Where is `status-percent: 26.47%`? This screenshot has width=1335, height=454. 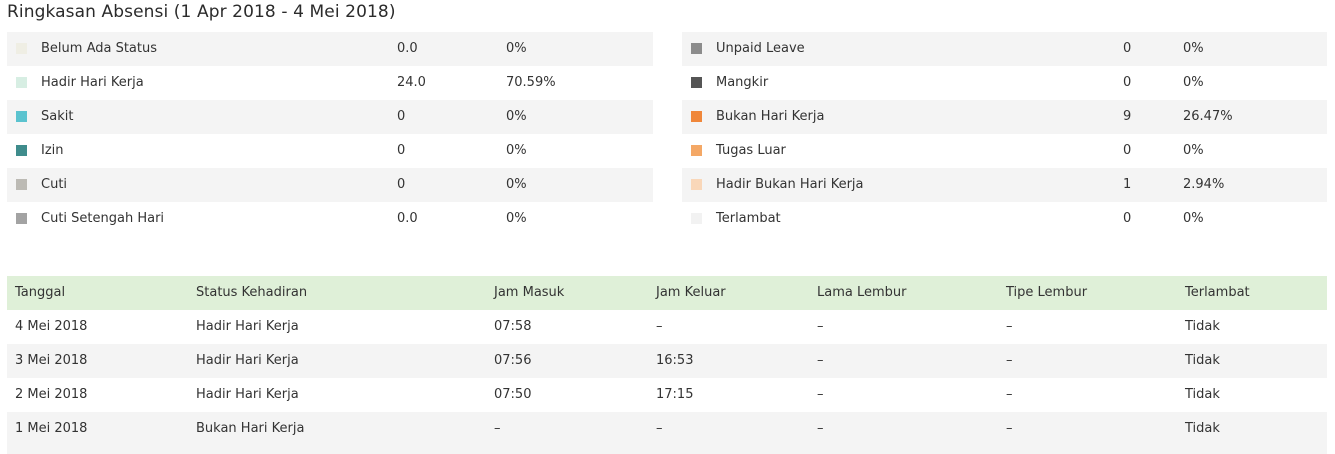
status-percent: 26.47% is located at coordinates (1208, 116).